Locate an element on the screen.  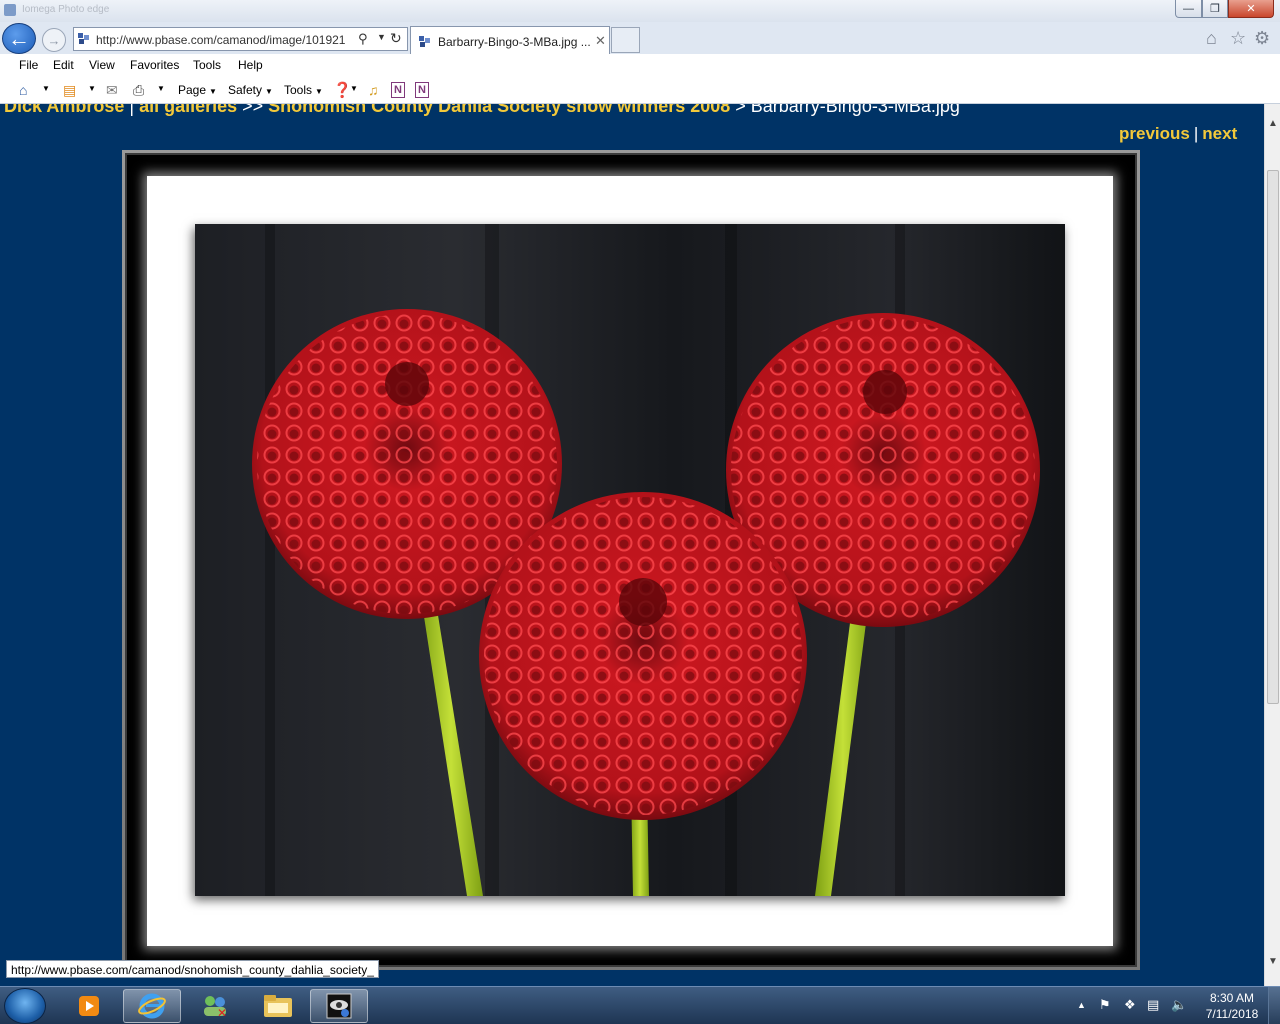
tools-menu: Tools ▼ is located at coordinates (303, 90).